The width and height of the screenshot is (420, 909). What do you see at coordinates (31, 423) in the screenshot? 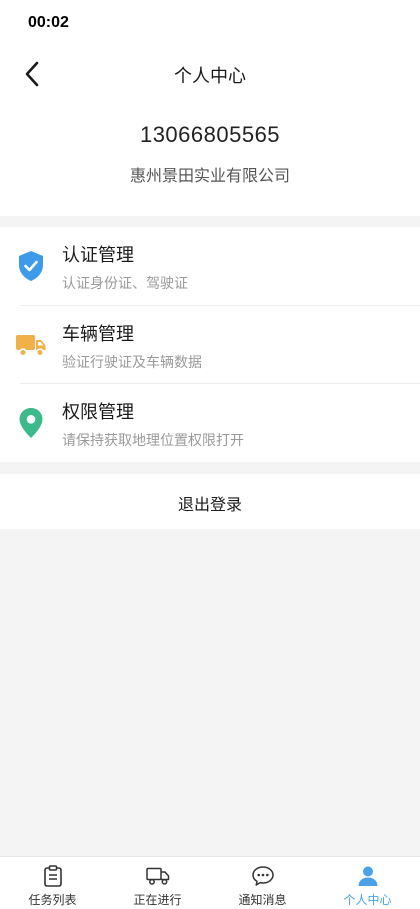
I see `location-pin-icon` at bounding box center [31, 423].